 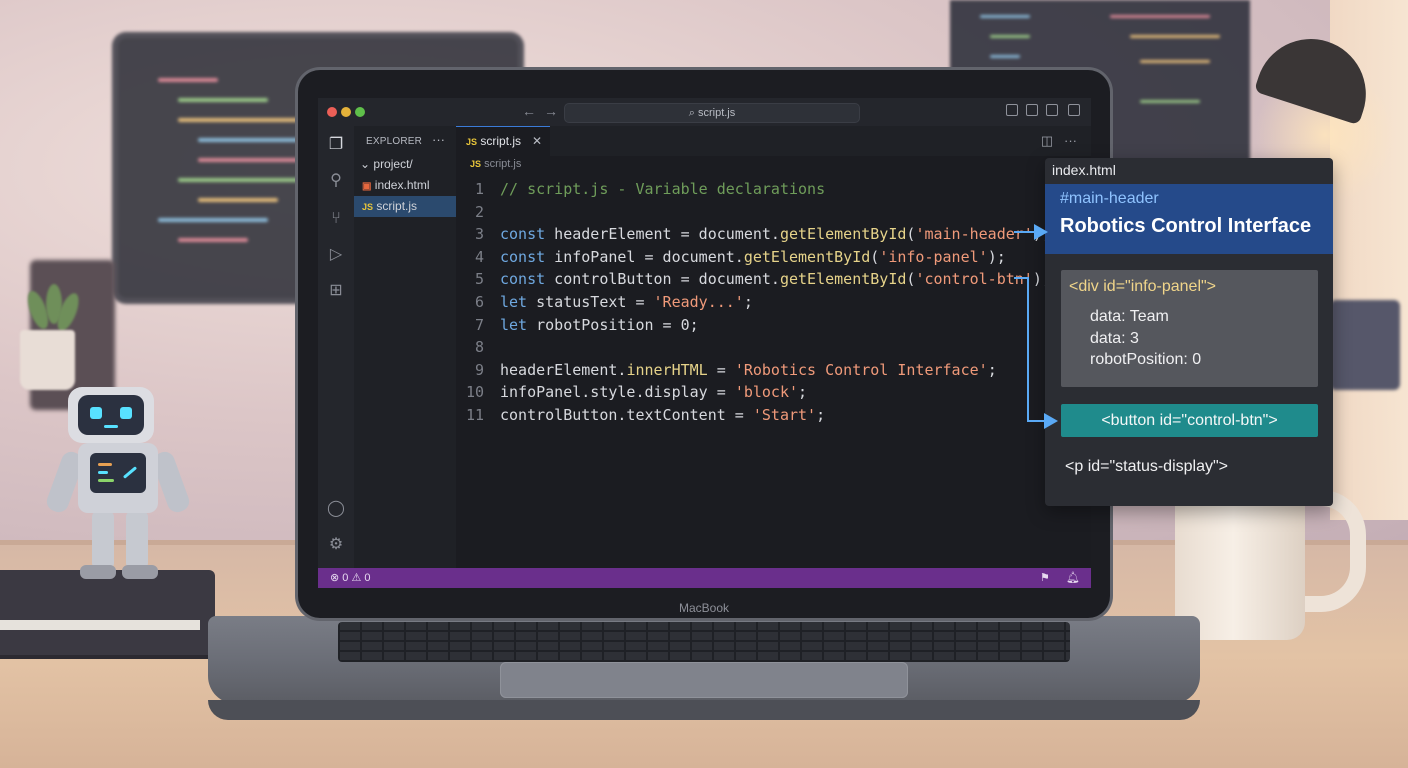 What do you see at coordinates (1036, 353) in the screenshot?
I see `arrow-to-control-btn` at bounding box center [1036, 353].